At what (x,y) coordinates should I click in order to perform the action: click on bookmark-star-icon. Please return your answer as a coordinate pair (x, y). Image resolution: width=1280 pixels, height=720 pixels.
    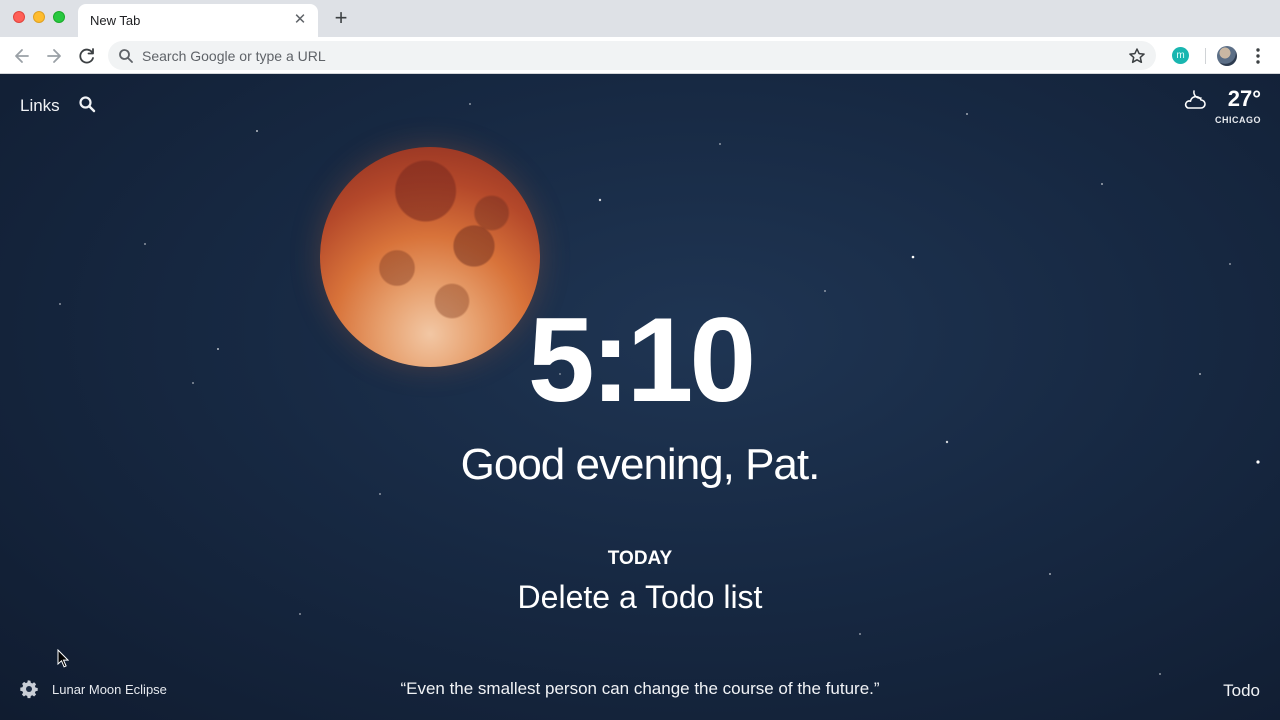
    Looking at the image, I should click on (1137, 56).